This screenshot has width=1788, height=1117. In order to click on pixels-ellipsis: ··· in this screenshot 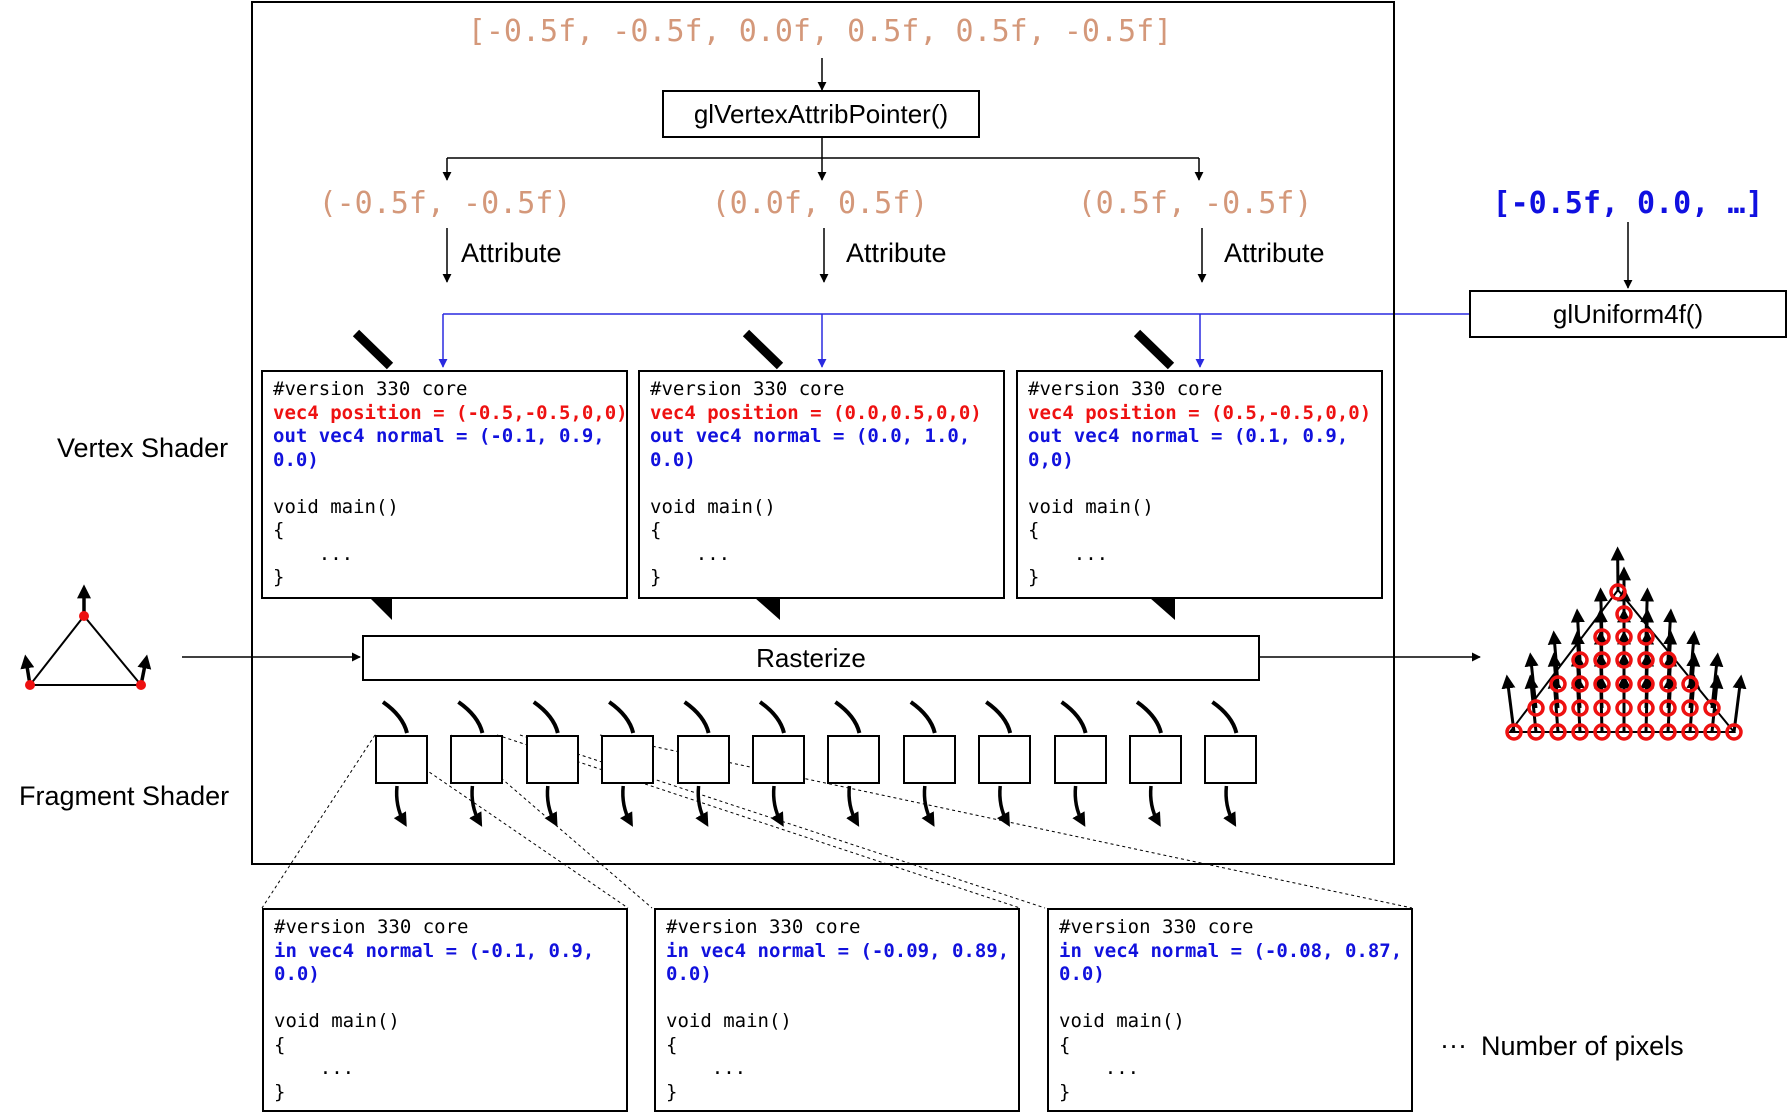, I will do `click(1453, 1045)`.